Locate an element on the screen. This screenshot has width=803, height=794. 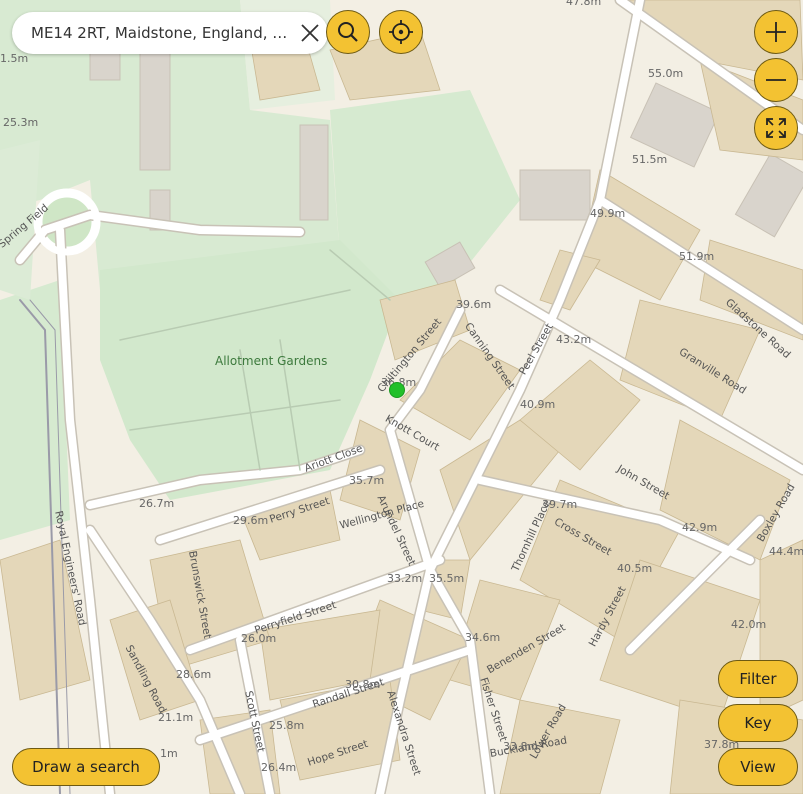
clear-search-button is located at coordinates (310, 33).